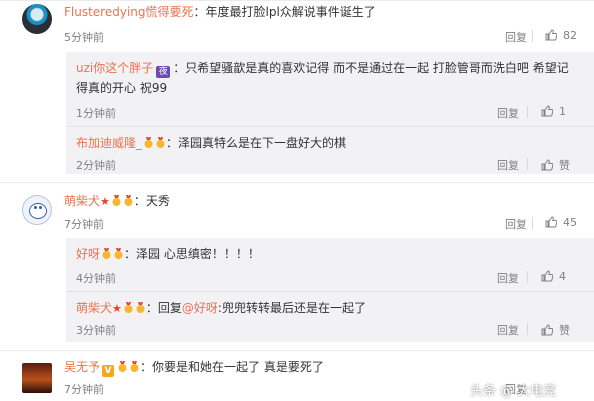 The height and width of the screenshot is (401, 594). Describe the element at coordinates (82, 367) in the screenshot. I see `username-link: 吴无予` at that location.